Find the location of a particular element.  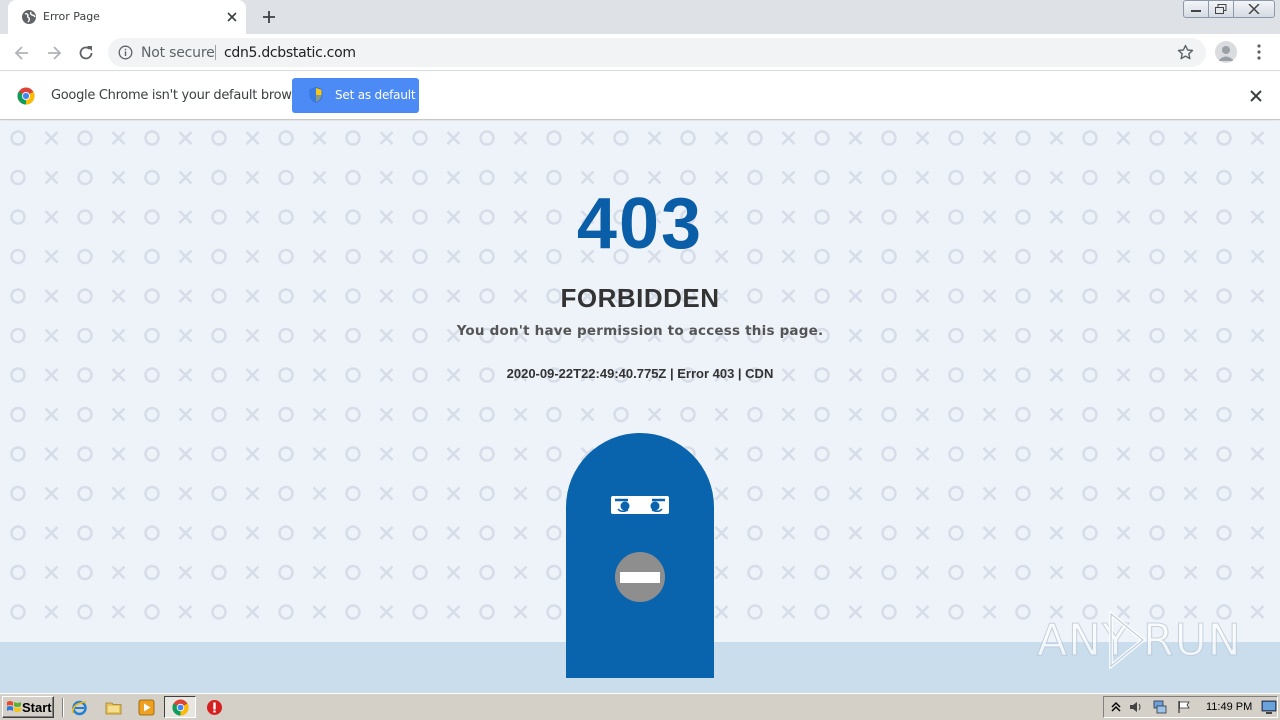

kebab-menu-icon is located at coordinates (1259, 52).